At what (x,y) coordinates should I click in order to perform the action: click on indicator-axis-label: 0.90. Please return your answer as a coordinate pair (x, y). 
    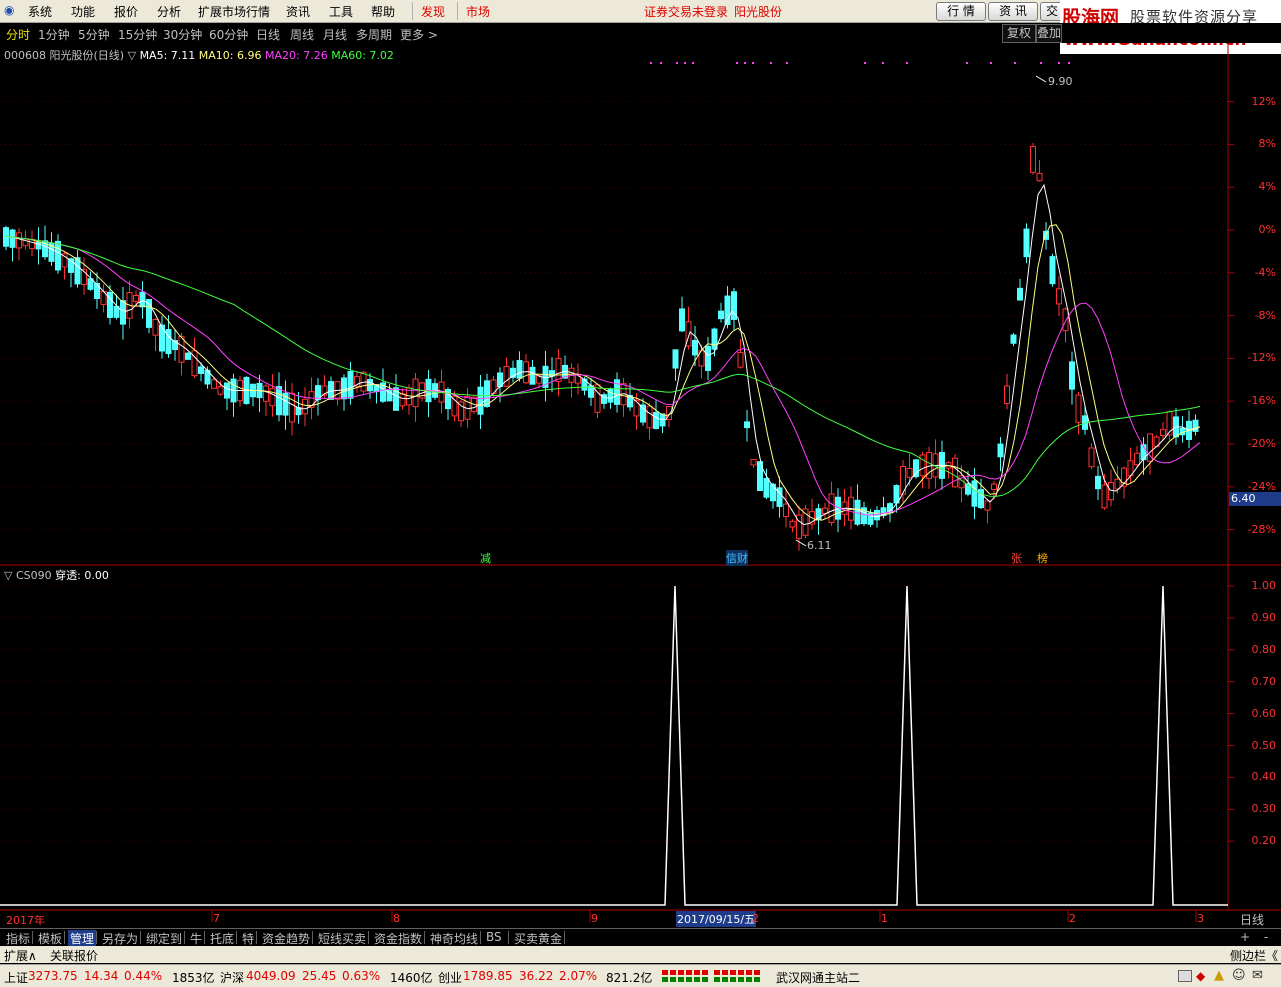
    Looking at the image, I should click on (1264, 617).